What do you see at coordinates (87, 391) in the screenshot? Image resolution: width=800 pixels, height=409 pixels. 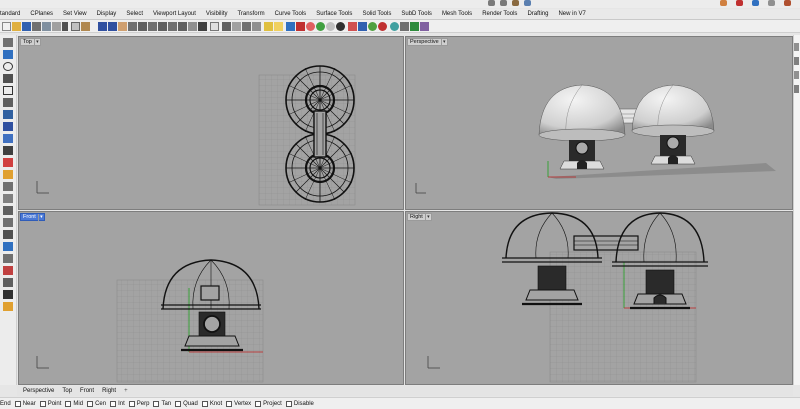 I see `vptab-front: Front` at bounding box center [87, 391].